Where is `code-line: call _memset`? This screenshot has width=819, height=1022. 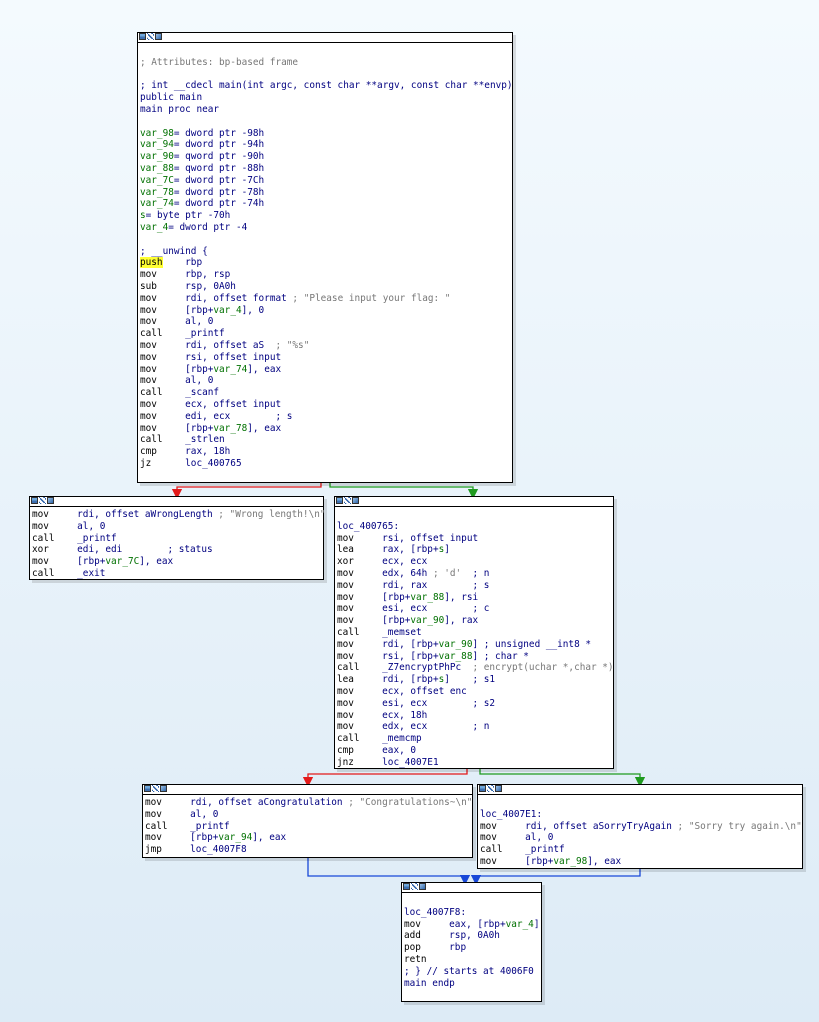 code-line: call _memset is located at coordinates (474, 633).